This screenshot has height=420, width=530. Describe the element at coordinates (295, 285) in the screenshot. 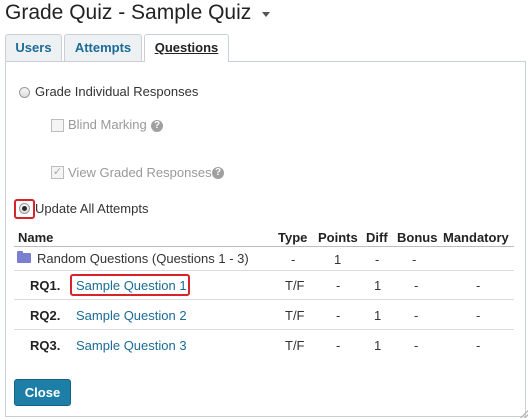

I see `row-1-type: T/F` at that location.